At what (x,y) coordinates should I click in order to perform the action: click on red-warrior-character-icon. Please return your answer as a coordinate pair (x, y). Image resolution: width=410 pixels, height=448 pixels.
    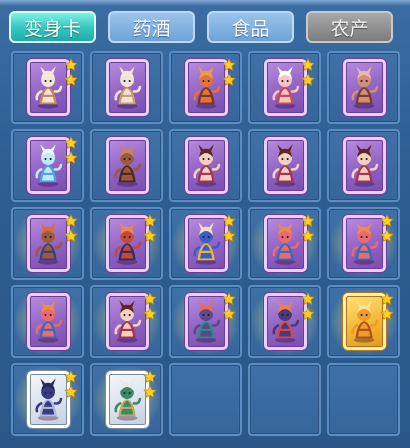
    Looking at the image, I should click on (128, 243).